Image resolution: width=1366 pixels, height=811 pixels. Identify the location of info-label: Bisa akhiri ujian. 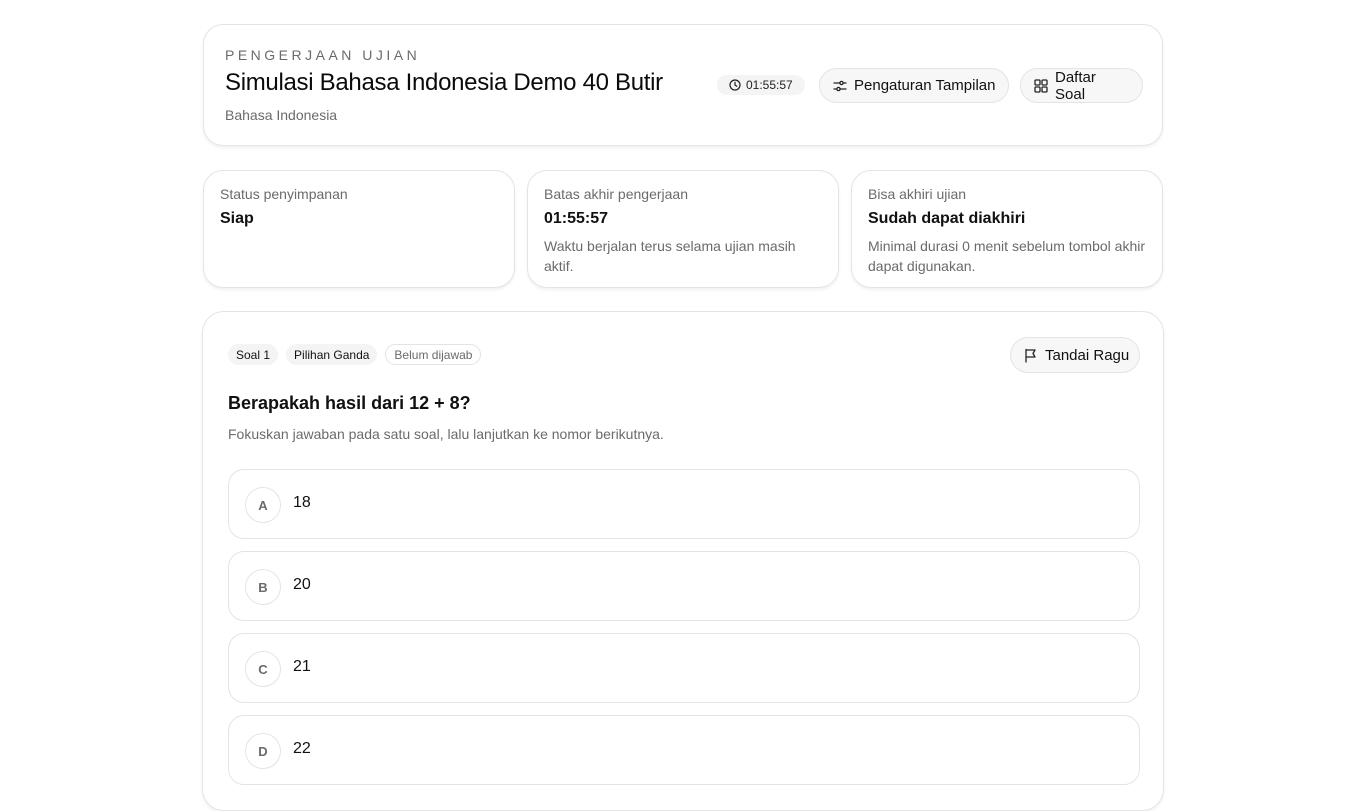
(917, 194).